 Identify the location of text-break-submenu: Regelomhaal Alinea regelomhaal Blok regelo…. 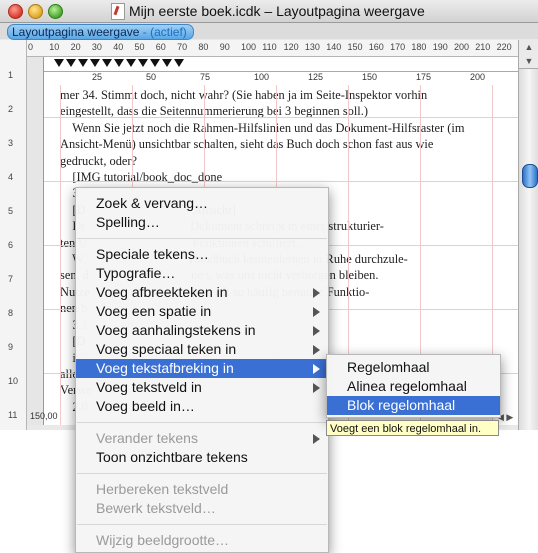
(413, 386).